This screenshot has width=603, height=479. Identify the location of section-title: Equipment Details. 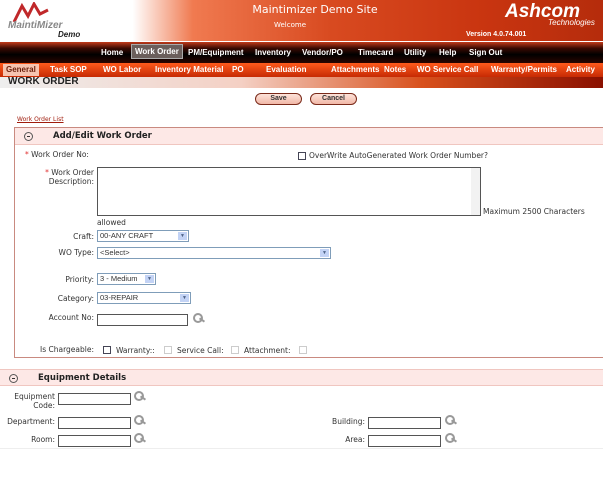
(82, 378).